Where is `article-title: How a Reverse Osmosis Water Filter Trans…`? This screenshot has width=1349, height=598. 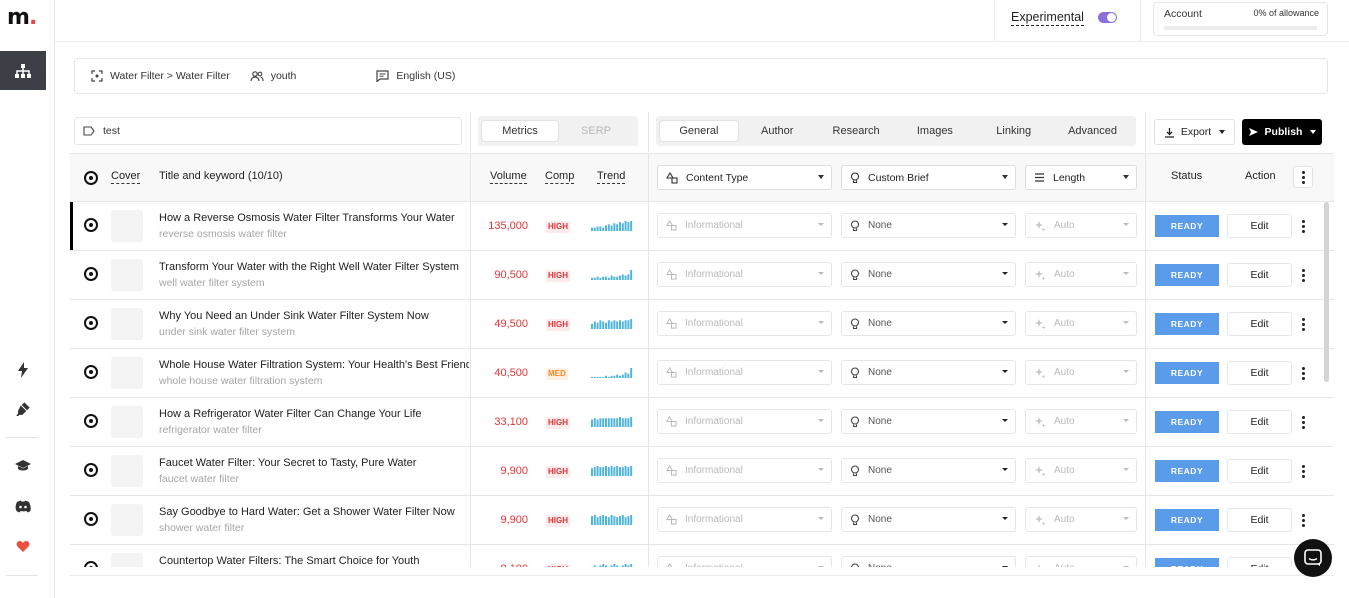 article-title: How a Reverse Osmosis Water Filter Trans… is located at coordinates (314, 218).